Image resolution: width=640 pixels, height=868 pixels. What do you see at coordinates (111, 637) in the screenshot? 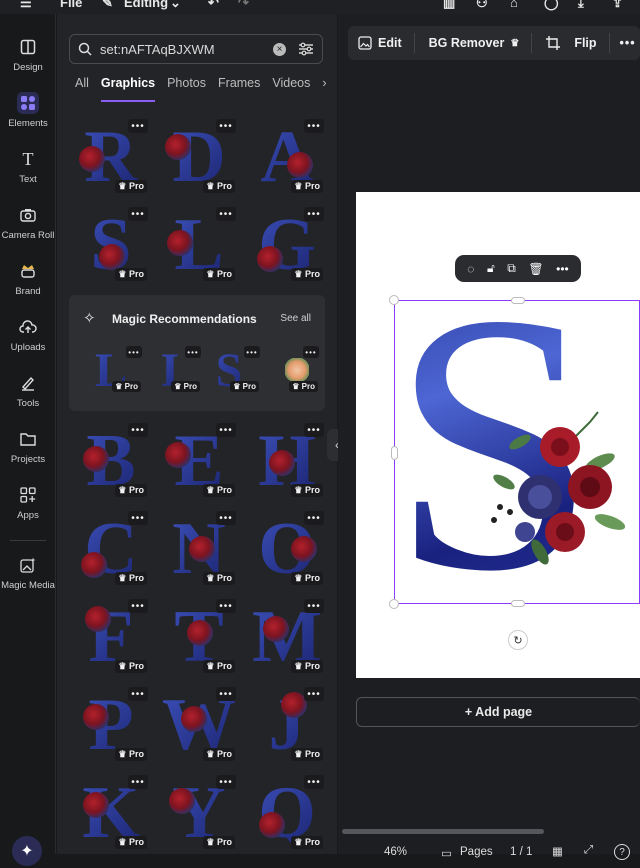
I see `graphic-tile: F ••• ♛ Pro` at bounding box center [111, 637].